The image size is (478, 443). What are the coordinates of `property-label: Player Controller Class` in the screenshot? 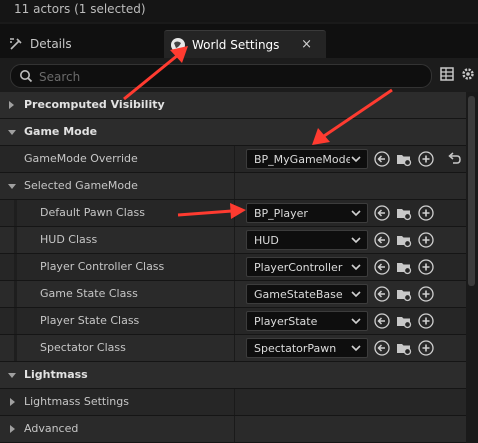 It's located at (102, 266).